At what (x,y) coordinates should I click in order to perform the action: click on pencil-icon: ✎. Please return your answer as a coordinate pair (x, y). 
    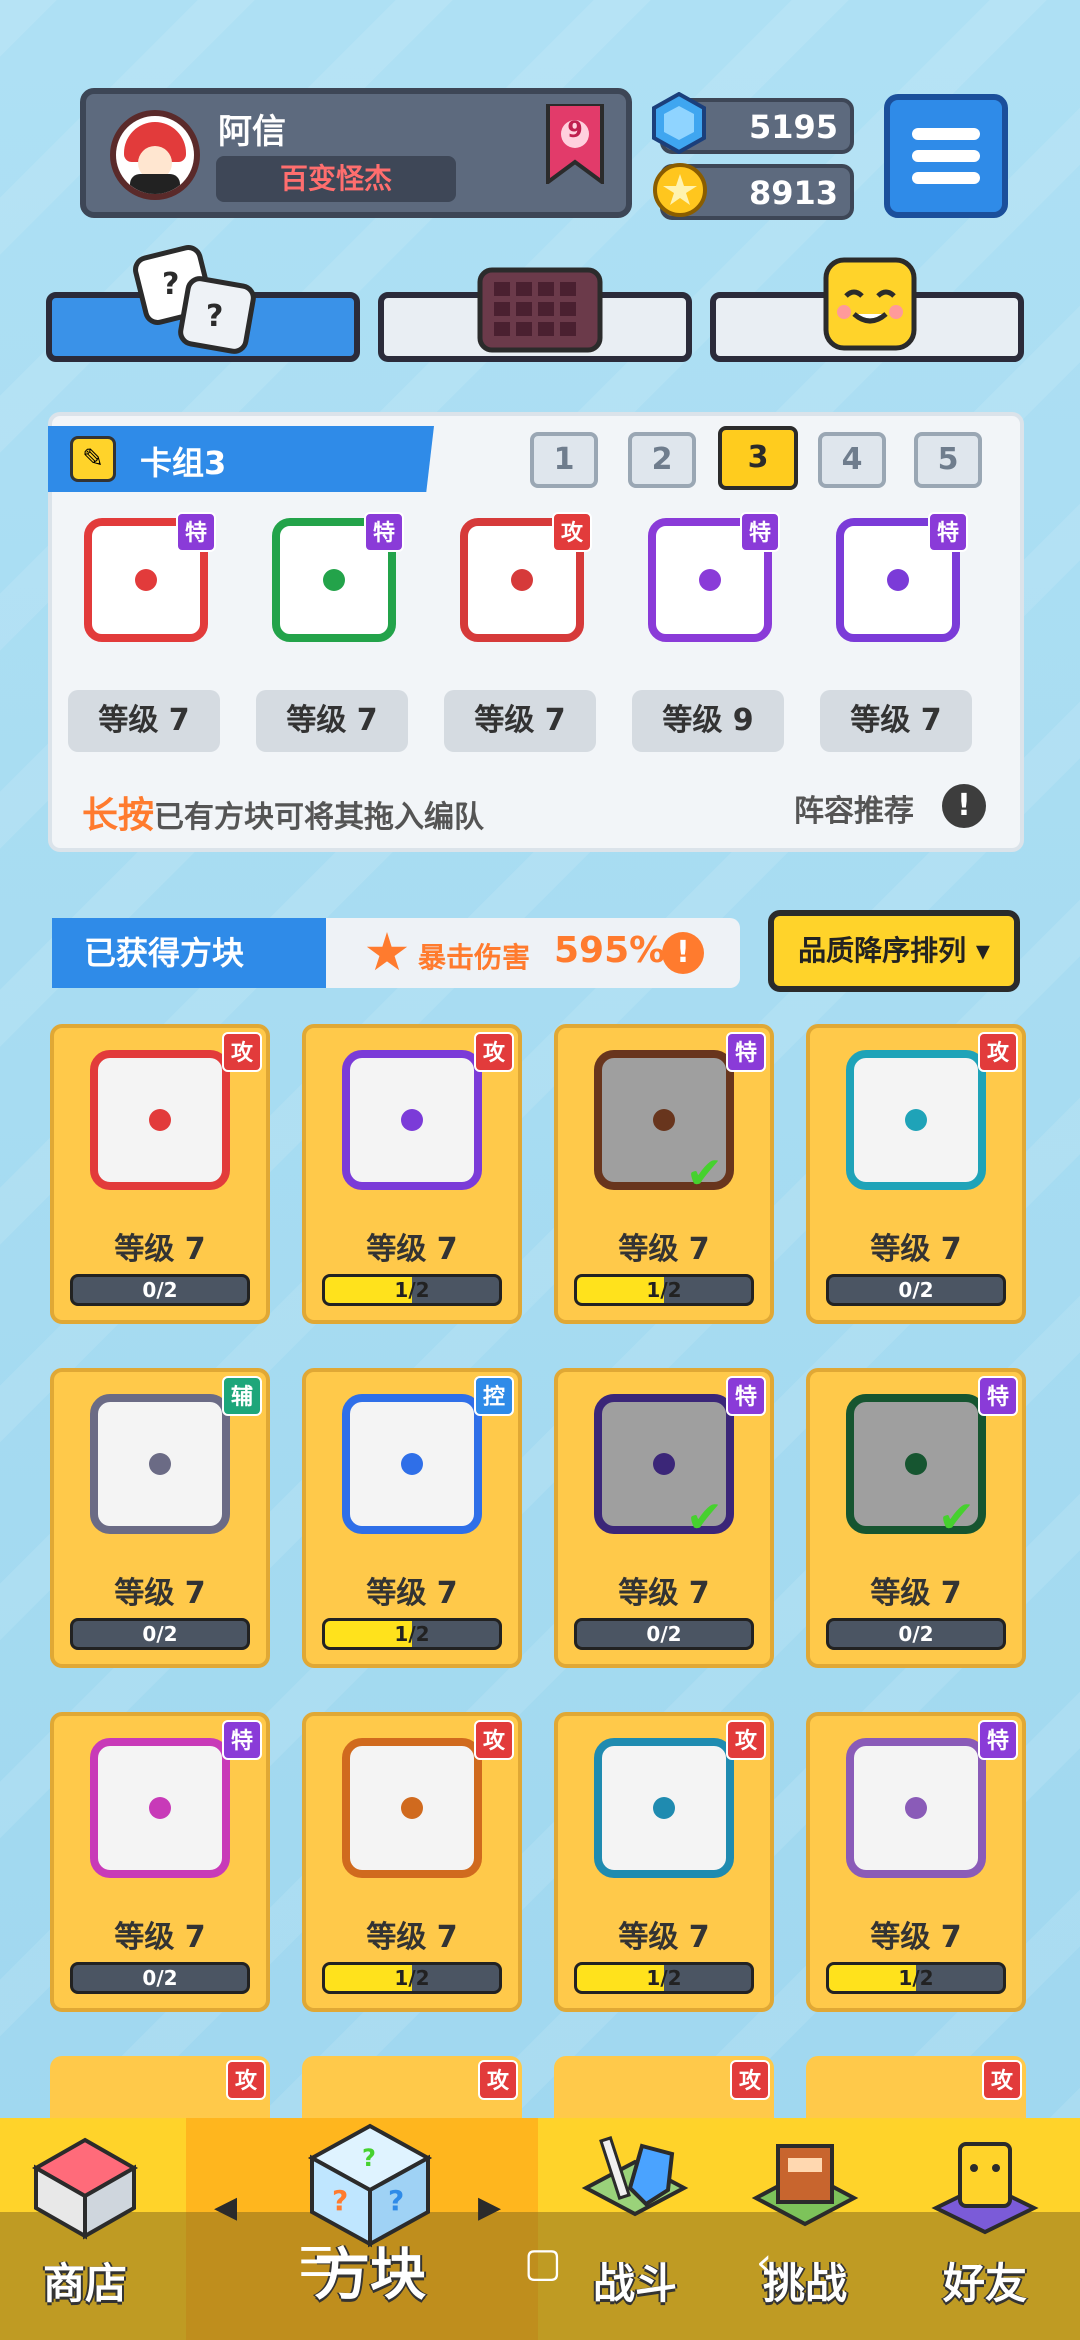
    Looking at the image, I should click on (93, 459).